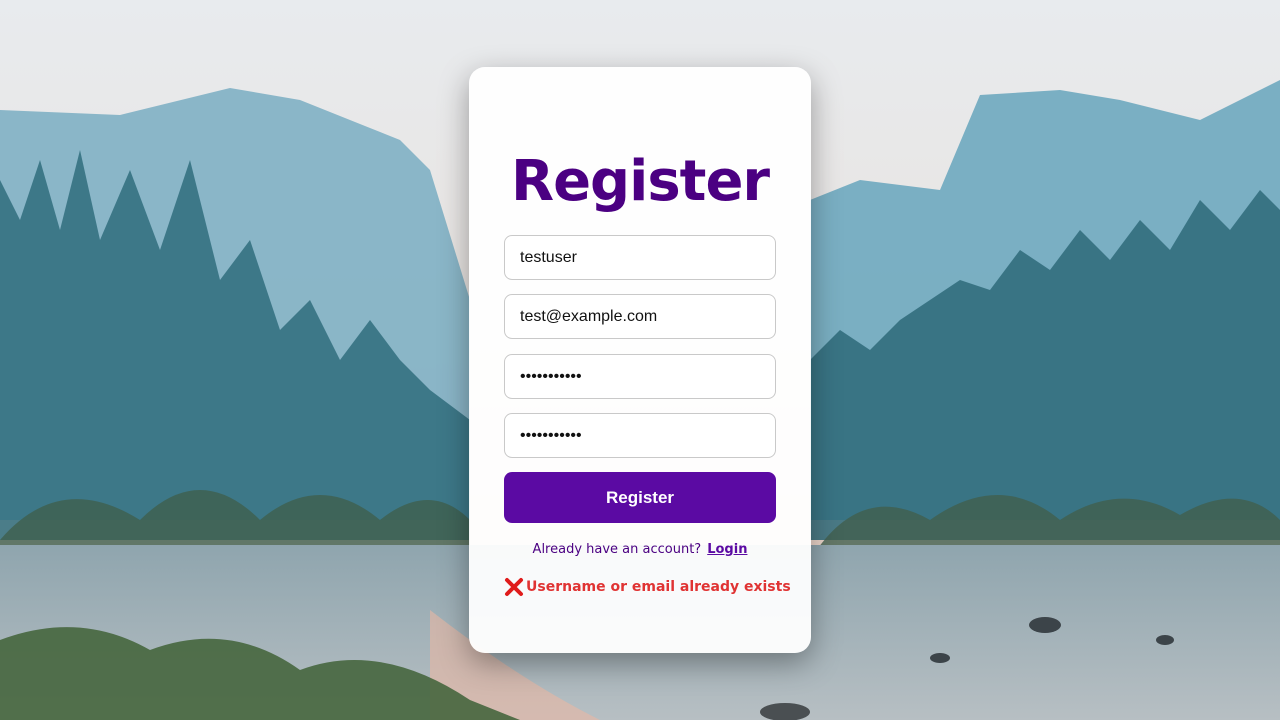 The width and height of the screenshot is (1280, 720). I want to click on error-message: Username or email already exists, so click(649, 587).